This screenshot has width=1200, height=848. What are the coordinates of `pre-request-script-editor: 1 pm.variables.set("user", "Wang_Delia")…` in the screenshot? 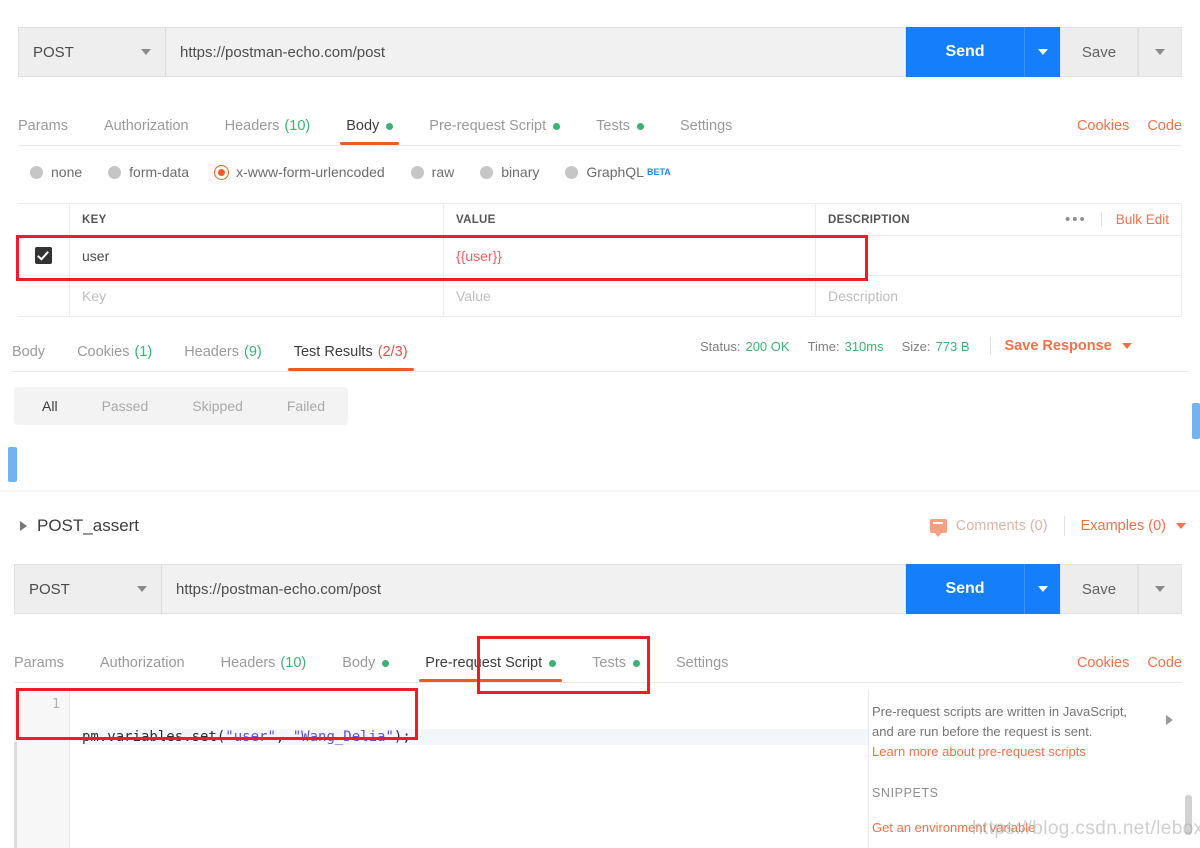 It's located at (441, 769).